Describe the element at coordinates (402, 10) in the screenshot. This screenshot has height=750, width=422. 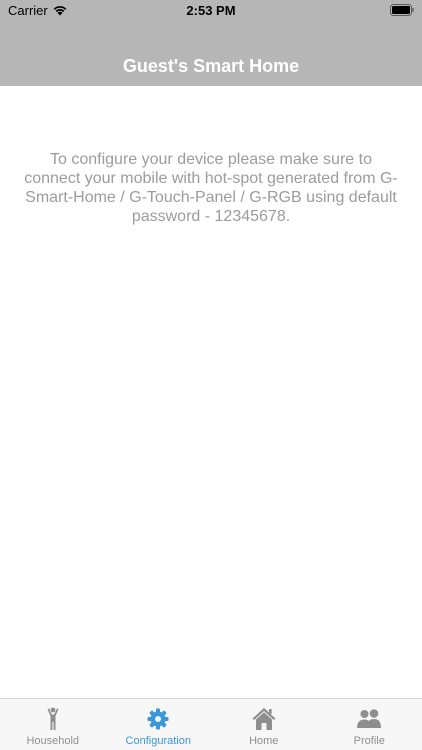
I see `battery-icon` at that location.